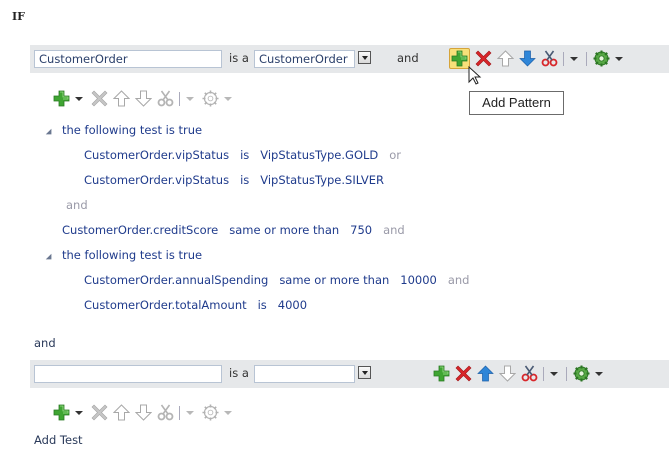 This screenshot has height=449, width=669. Describe the element at coordinates (58, 440) in the screenshot. I see `add-test-link: Add Test` at that location.